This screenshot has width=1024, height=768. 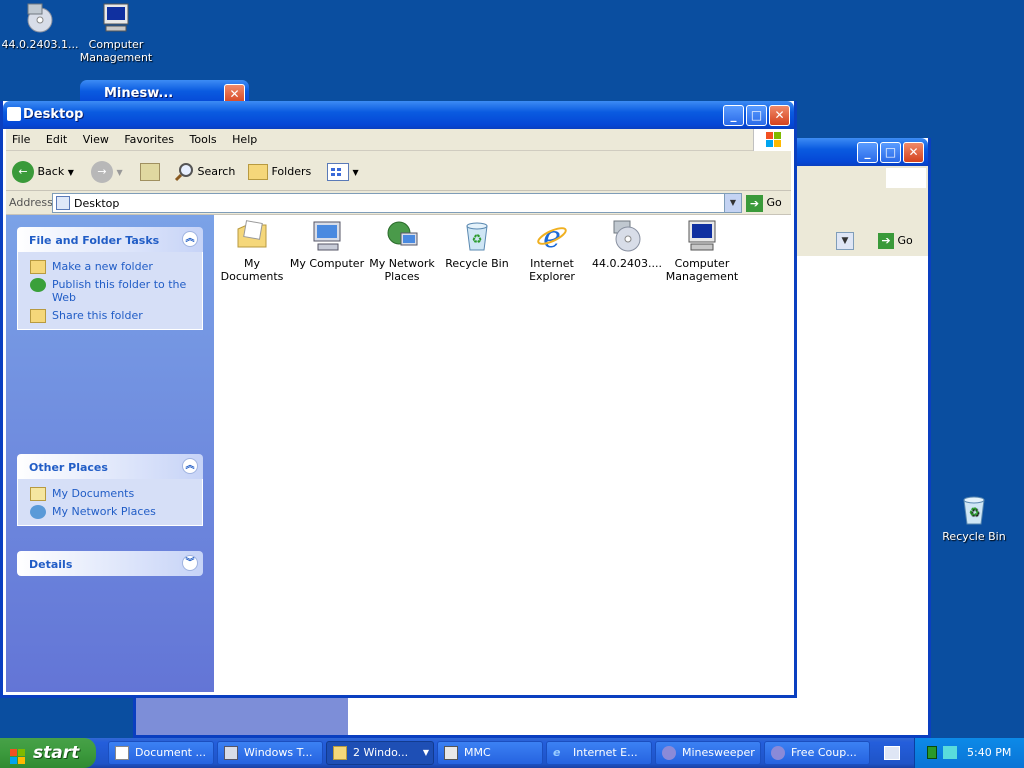 I want to click on search-button: Search, so click(x=204, y=172).